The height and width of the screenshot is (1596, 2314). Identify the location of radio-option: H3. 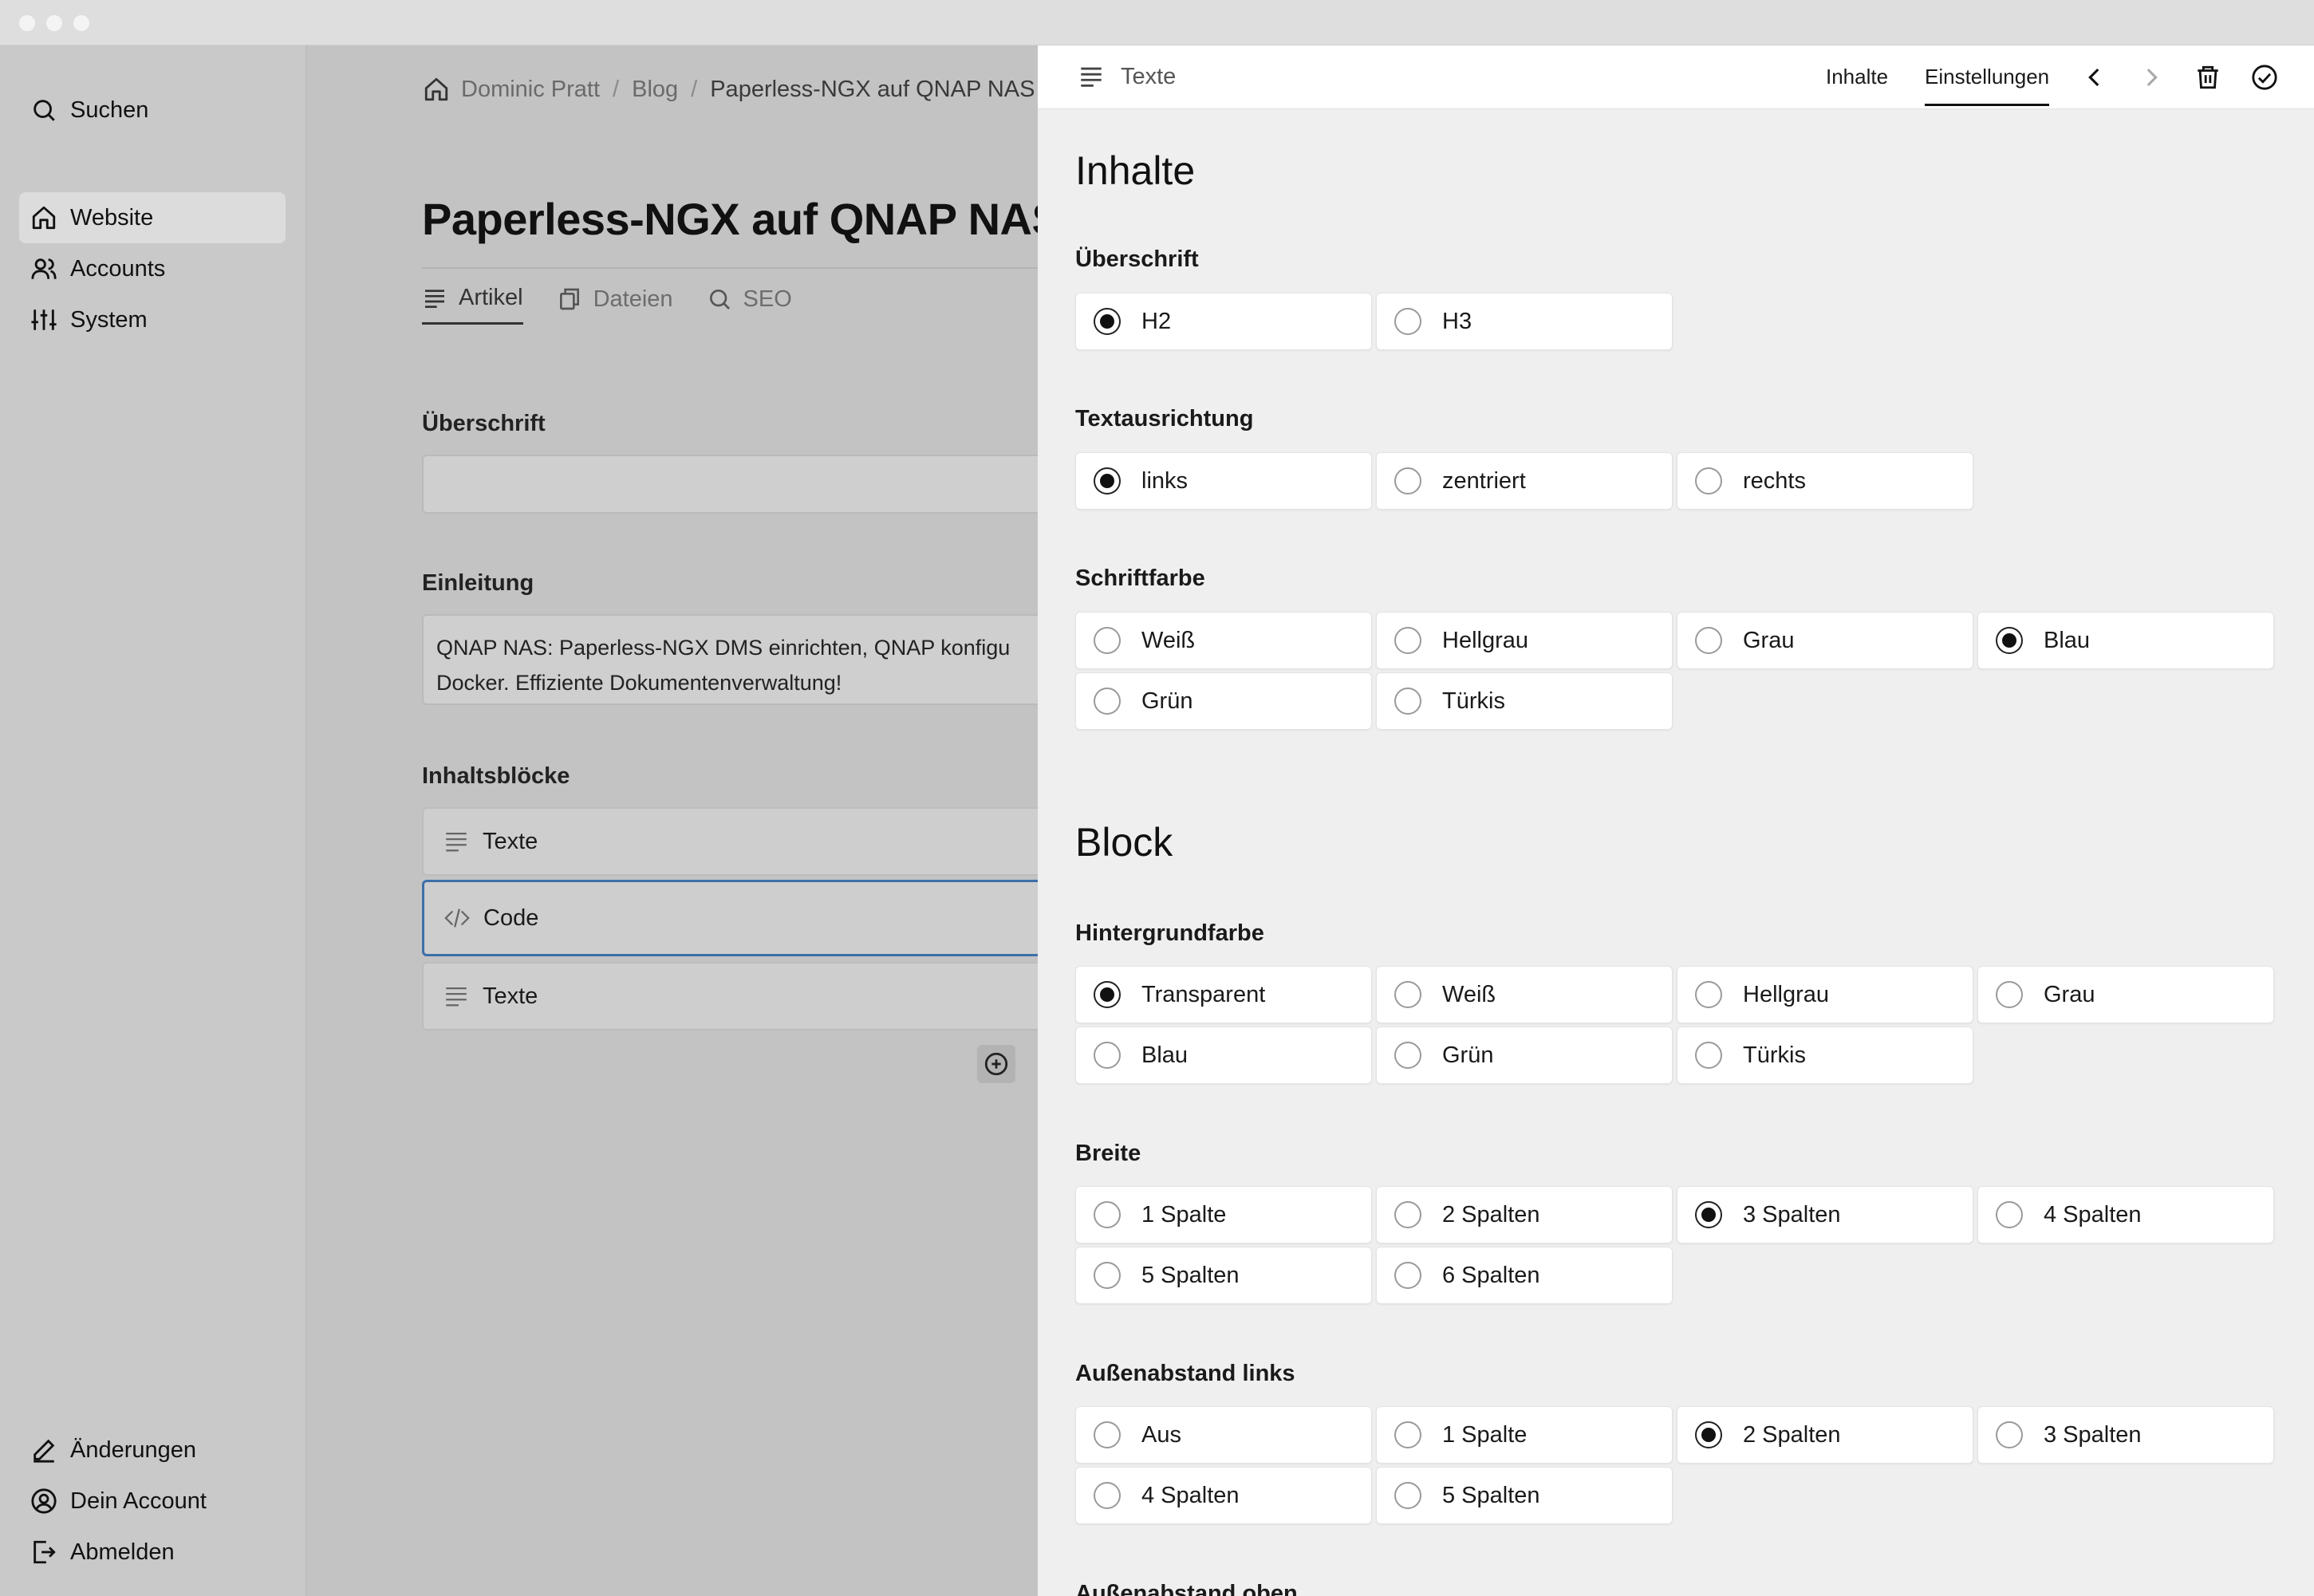
(1524, 321).